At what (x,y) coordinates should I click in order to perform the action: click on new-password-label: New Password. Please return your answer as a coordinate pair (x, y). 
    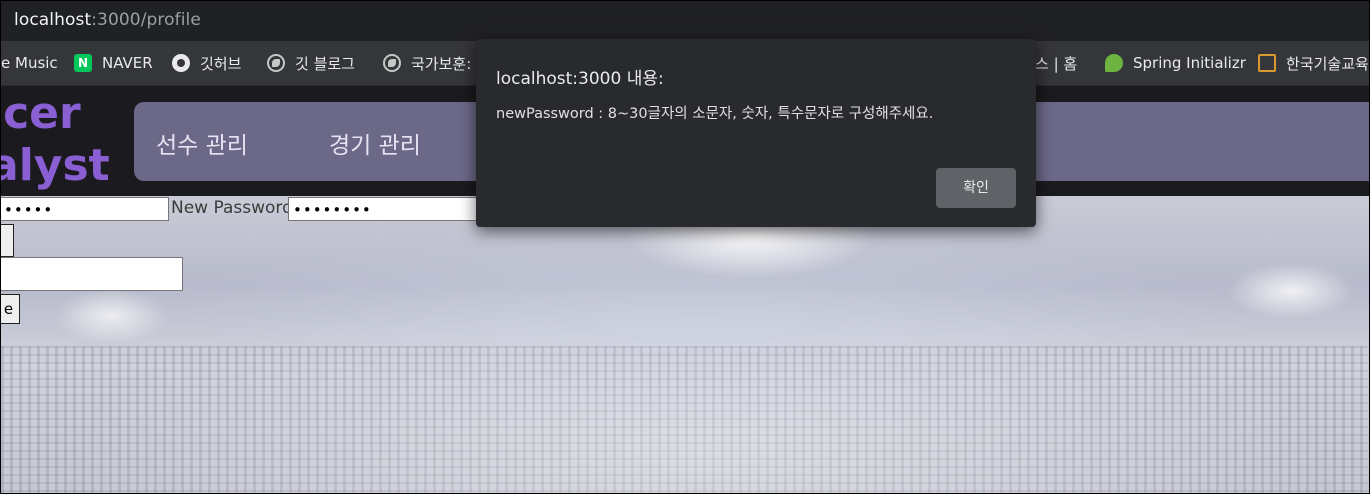
    Looking at the image, I should click on (232, 208).